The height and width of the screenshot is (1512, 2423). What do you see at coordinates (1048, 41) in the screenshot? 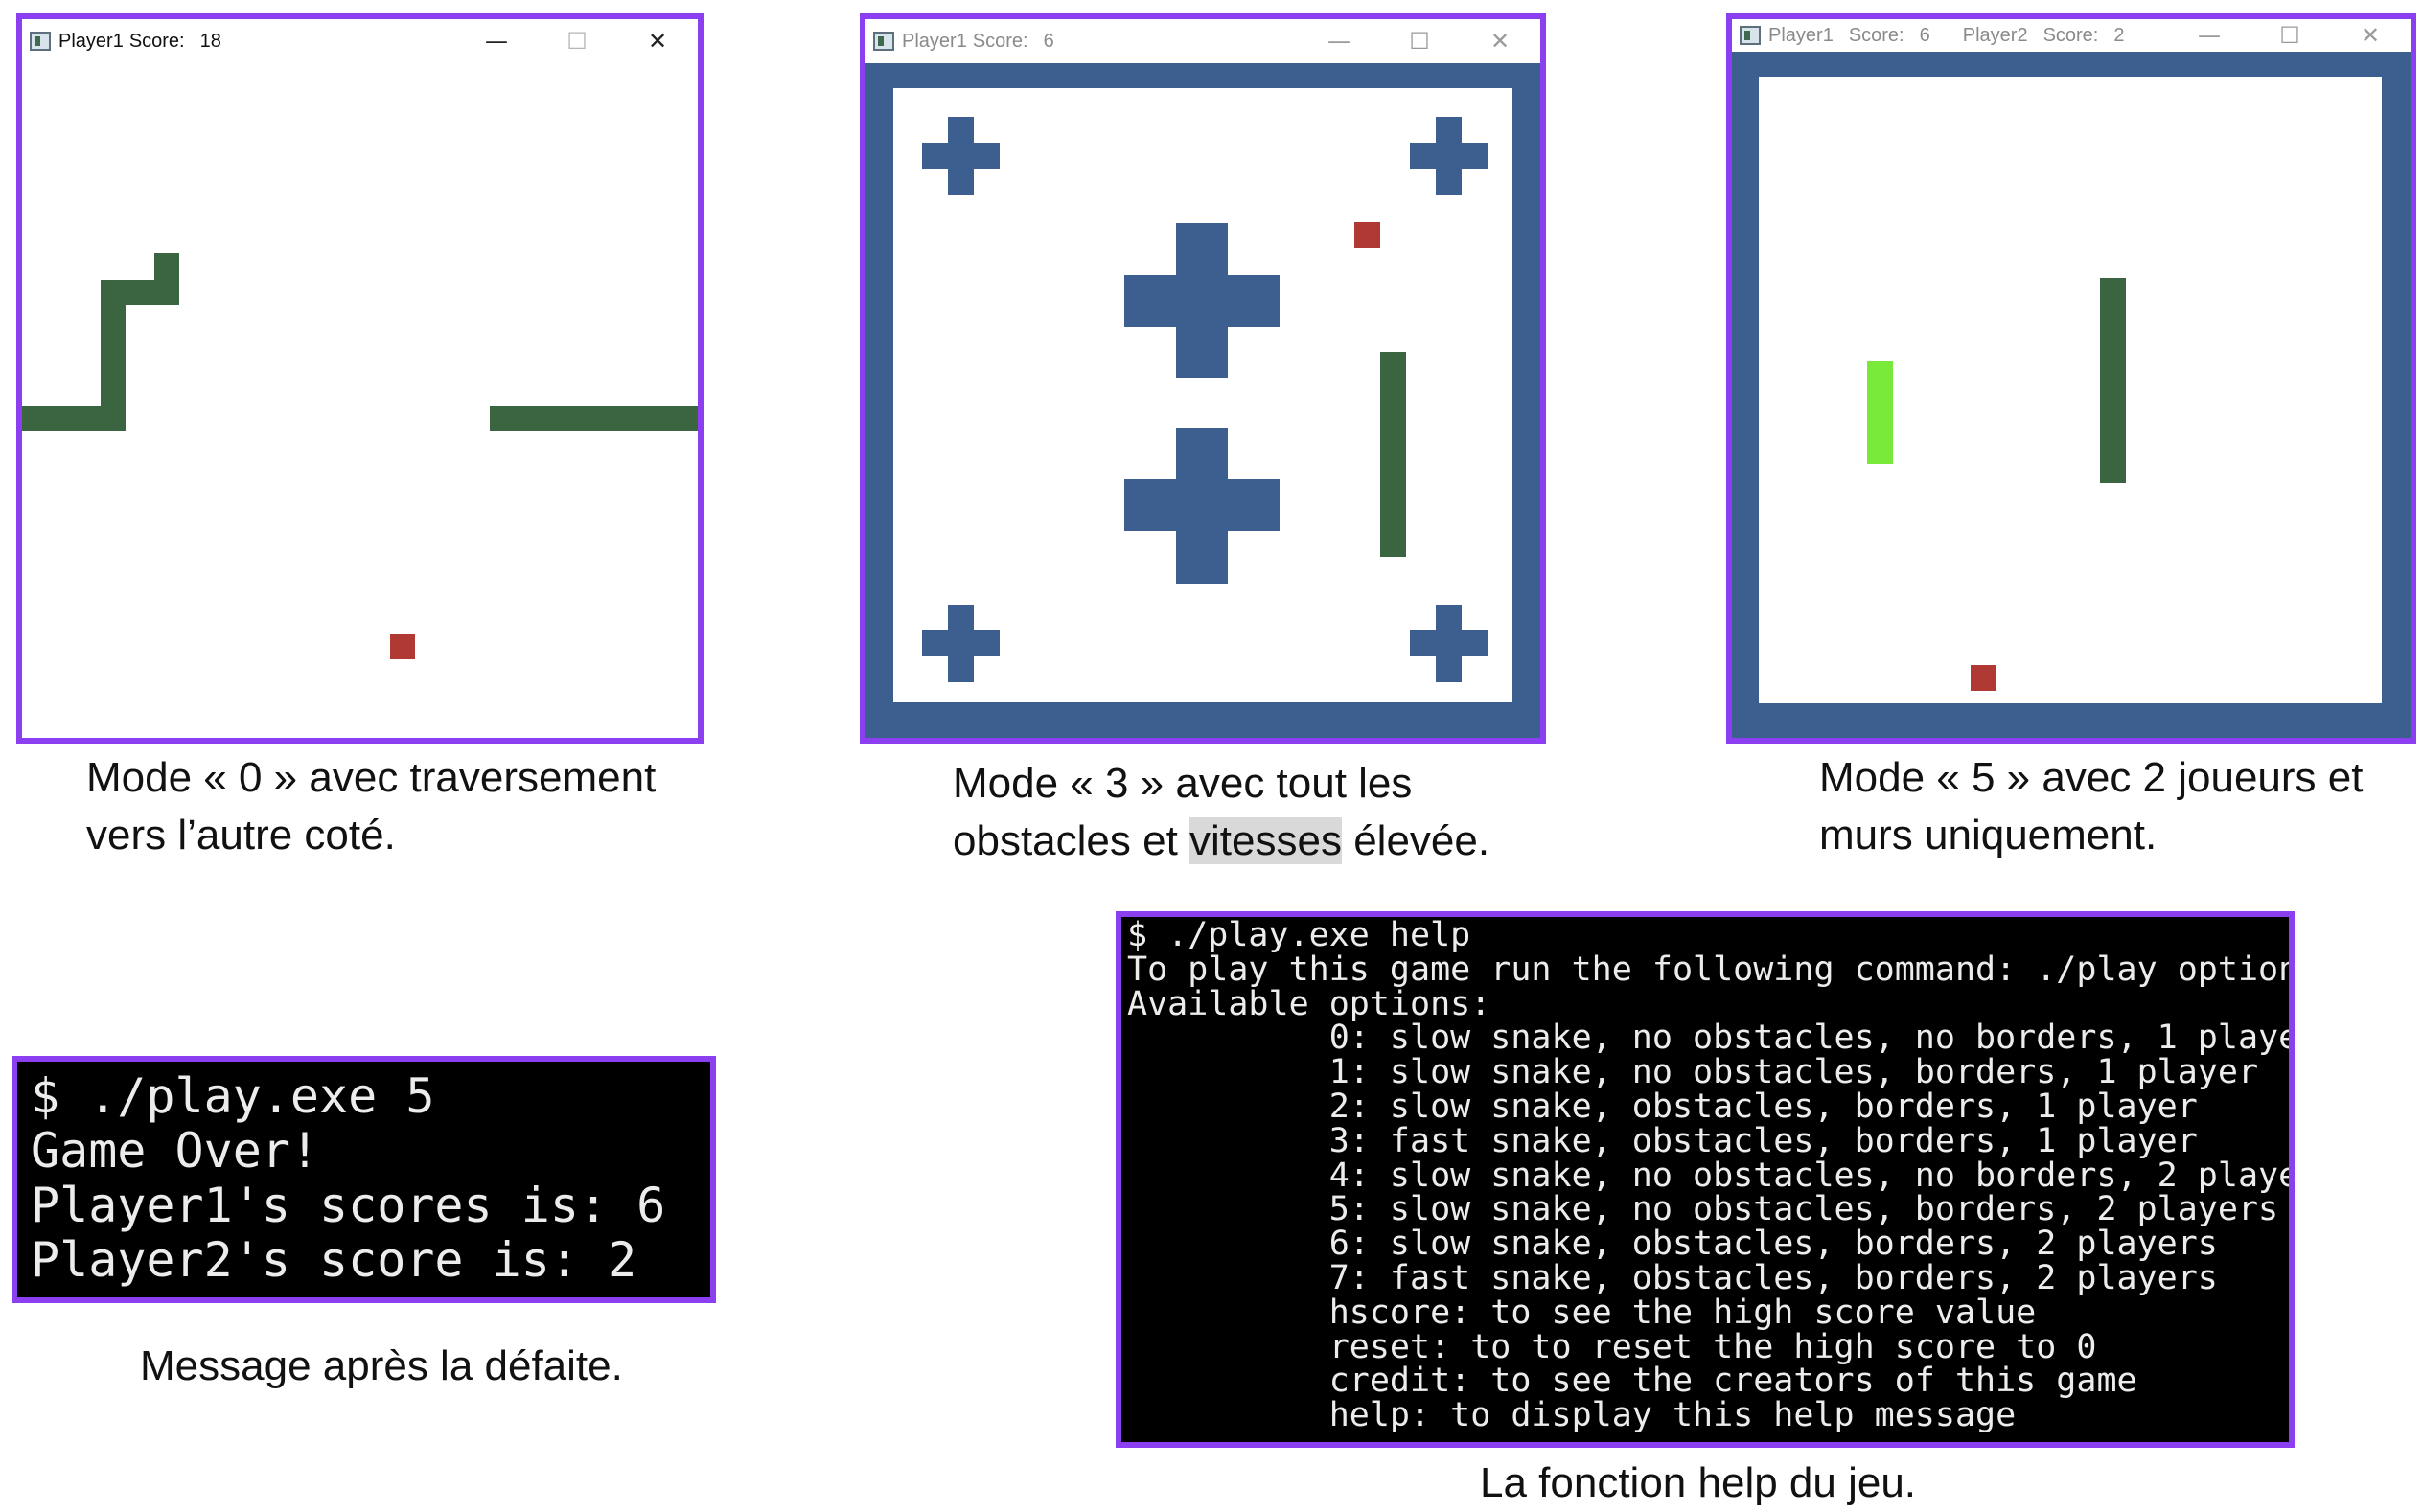
I see `mode3-title-score: 6` at bounding box center [1048, 41].